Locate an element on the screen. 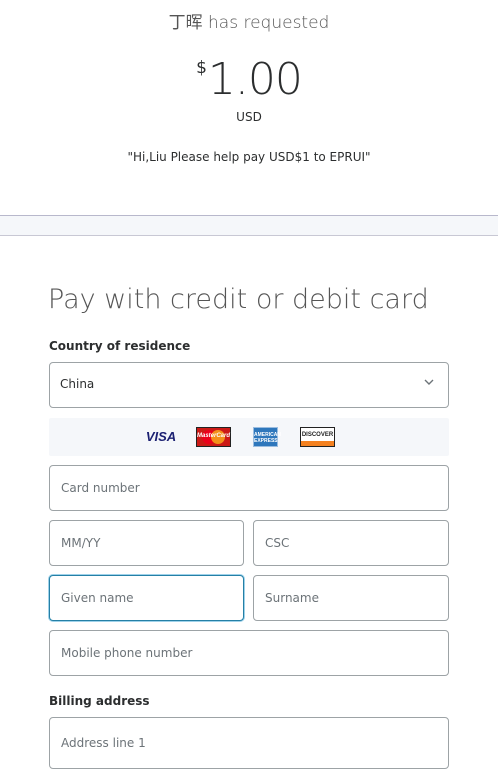 This screenshot has height=769, width=498. phone-field is located at coordinates (249, 653).